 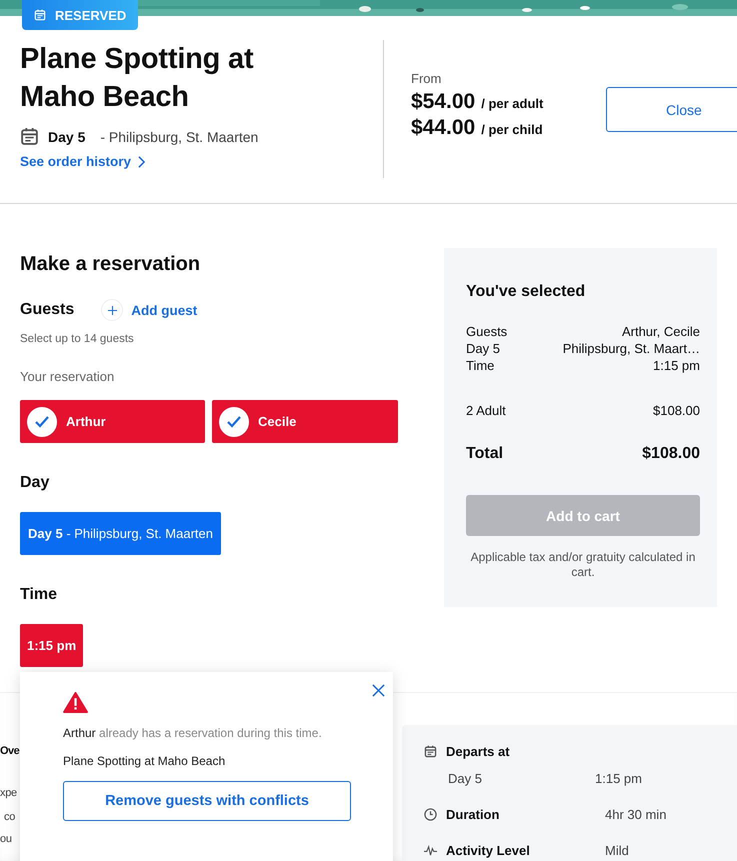 I want to click on total-value: $108.00, so click(x=671, y=454).